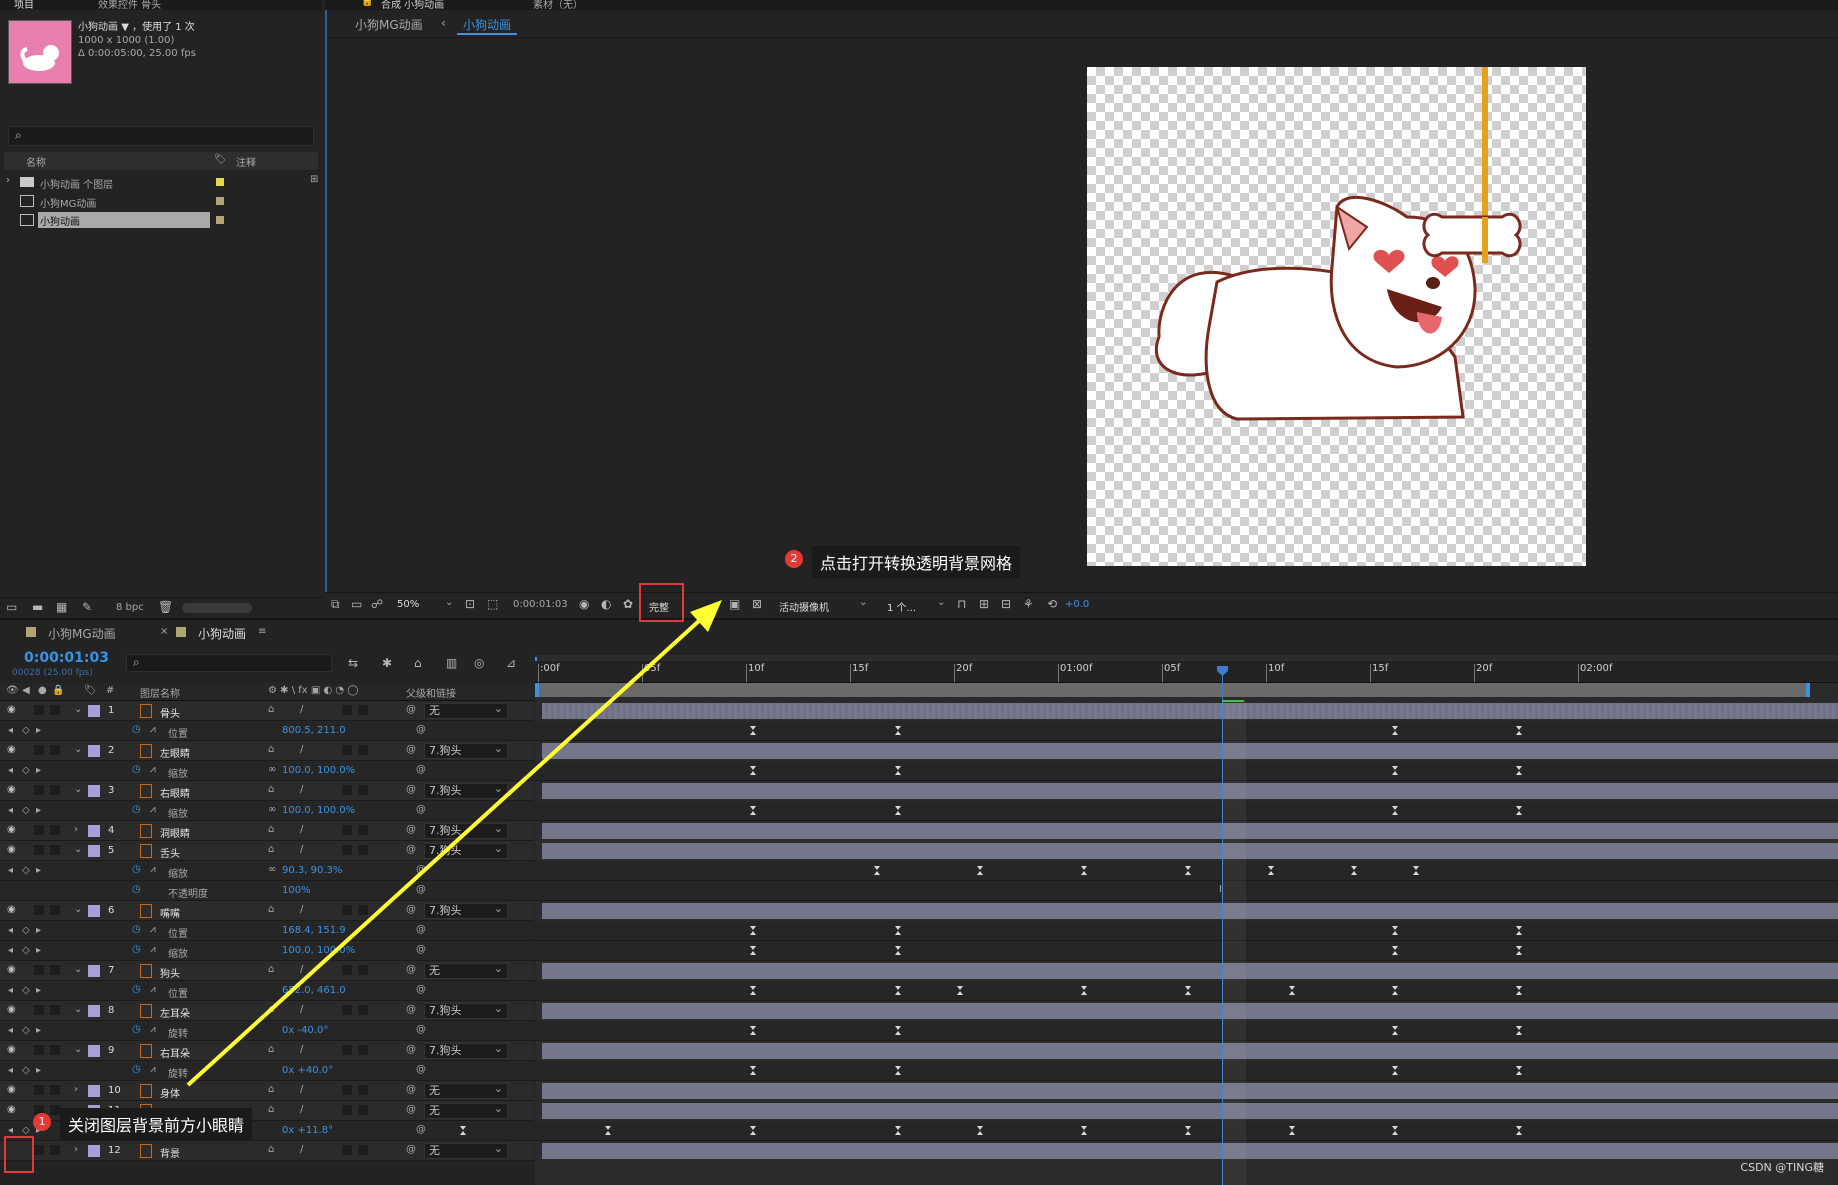 The width and height of the screenshot is (1838, 1185). What do you see at coordinates (267, 1051) in the screenshot?
I see `layer-row: ◉ ⌄ 9 右耳朵 ⌂ / @7.狗头` at bounding box center [267, 1051].